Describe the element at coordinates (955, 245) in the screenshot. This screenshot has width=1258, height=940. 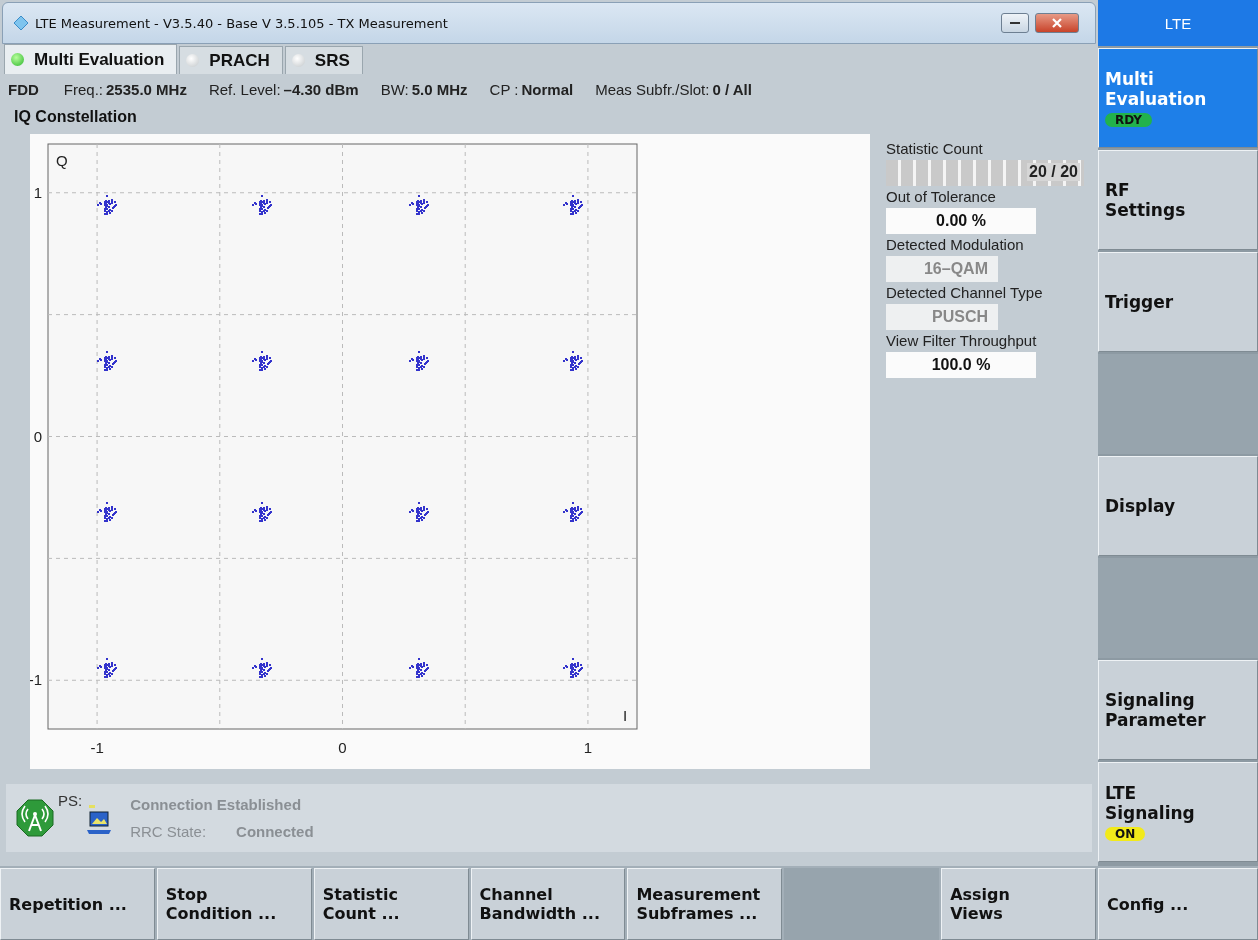
I see `result-label: Detected Modulation` at that location.